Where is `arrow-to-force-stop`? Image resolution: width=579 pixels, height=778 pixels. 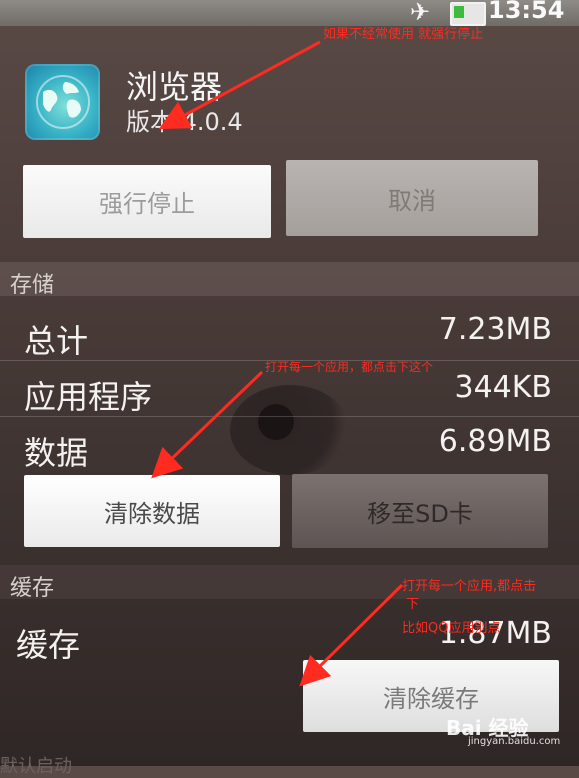 arrow-to-force-stop is located at coordinates (239, 85).